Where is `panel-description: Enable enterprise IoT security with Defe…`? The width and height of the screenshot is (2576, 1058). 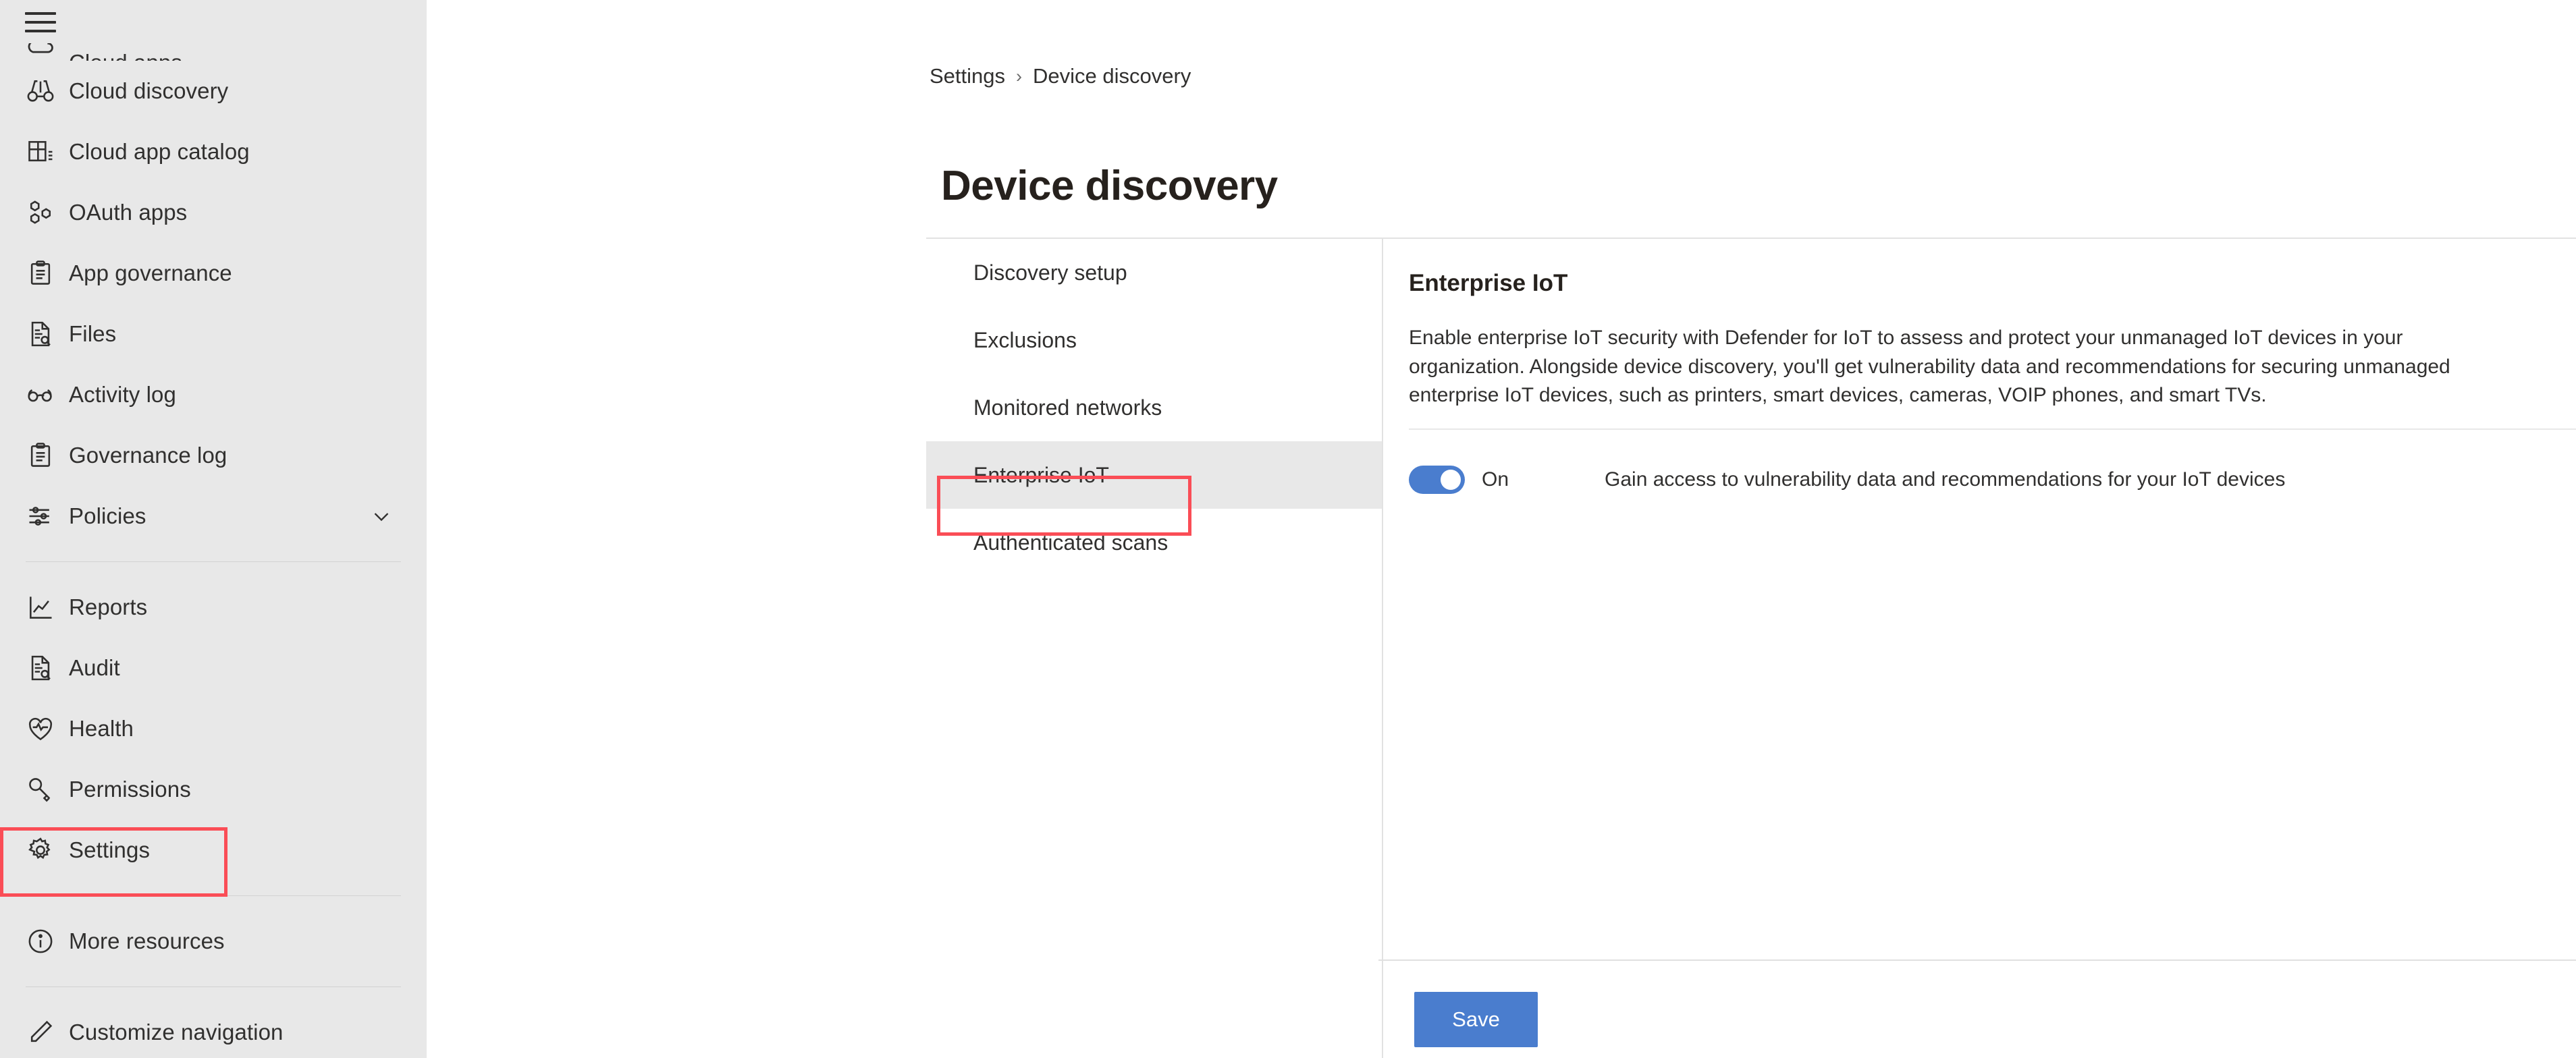 panel-description: Enable enterprise IoT security with Defe… is located at coordinates (1929, 367).